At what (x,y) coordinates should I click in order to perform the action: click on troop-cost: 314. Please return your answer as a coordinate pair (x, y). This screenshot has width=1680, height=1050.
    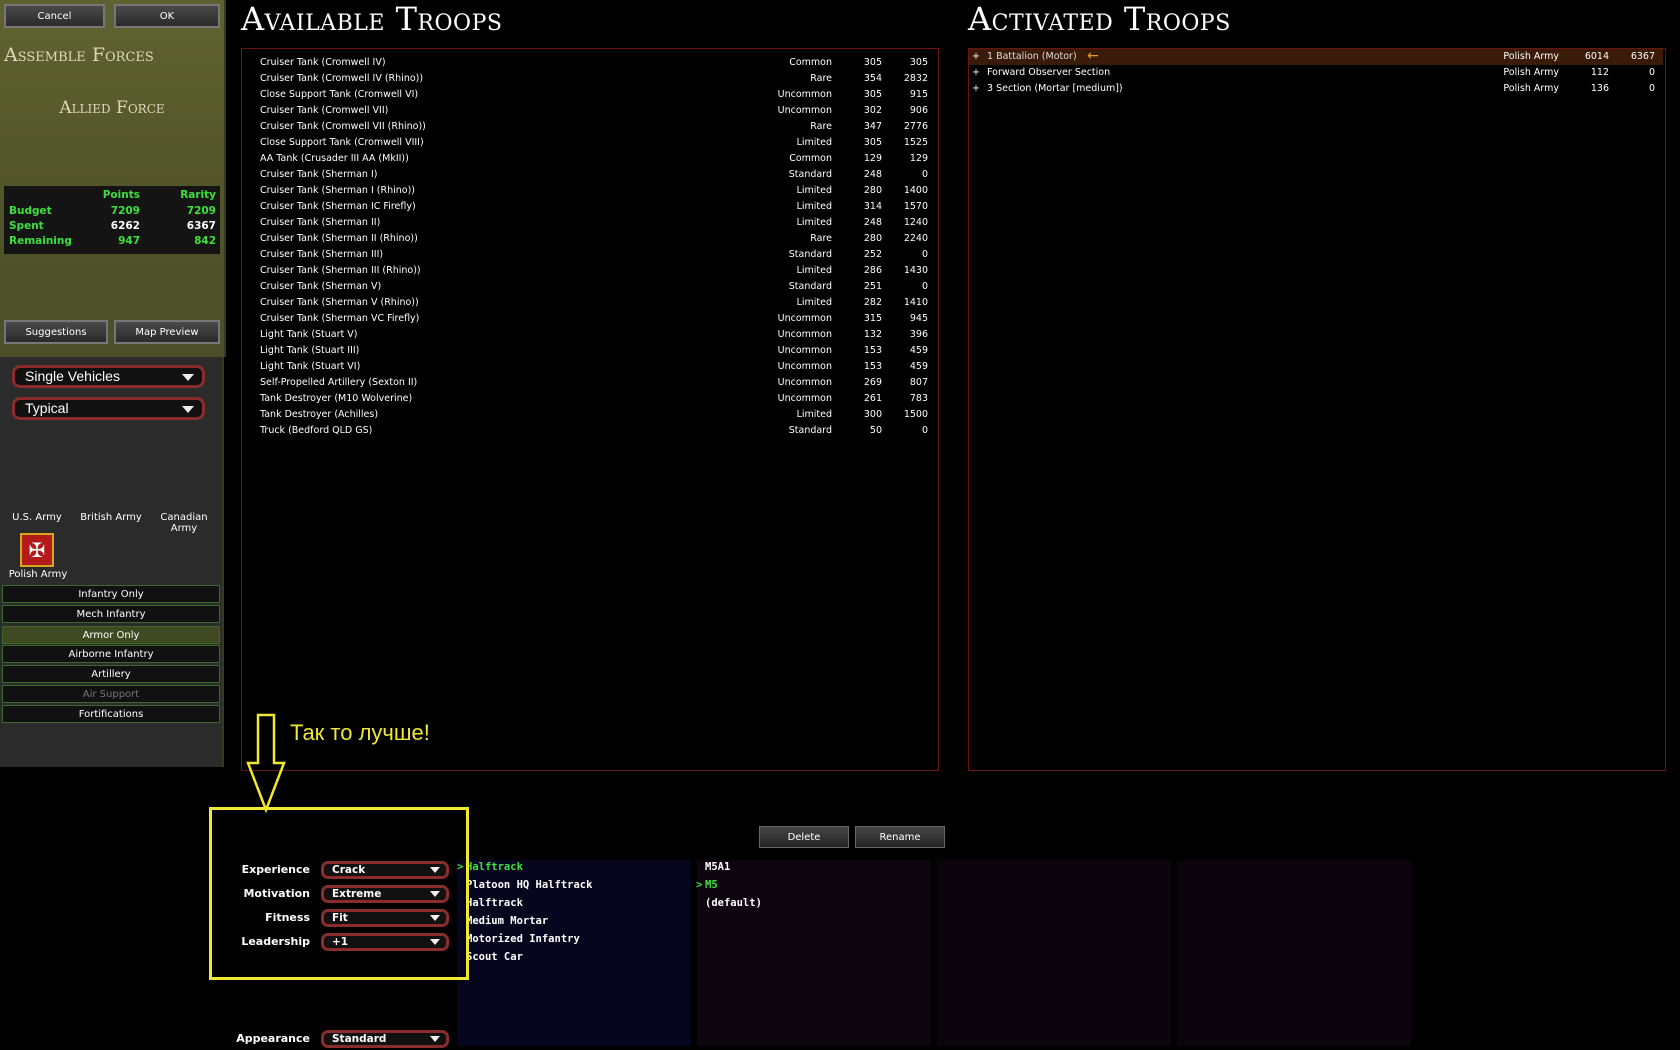
    Looking at the image, I should click on (872, 206).